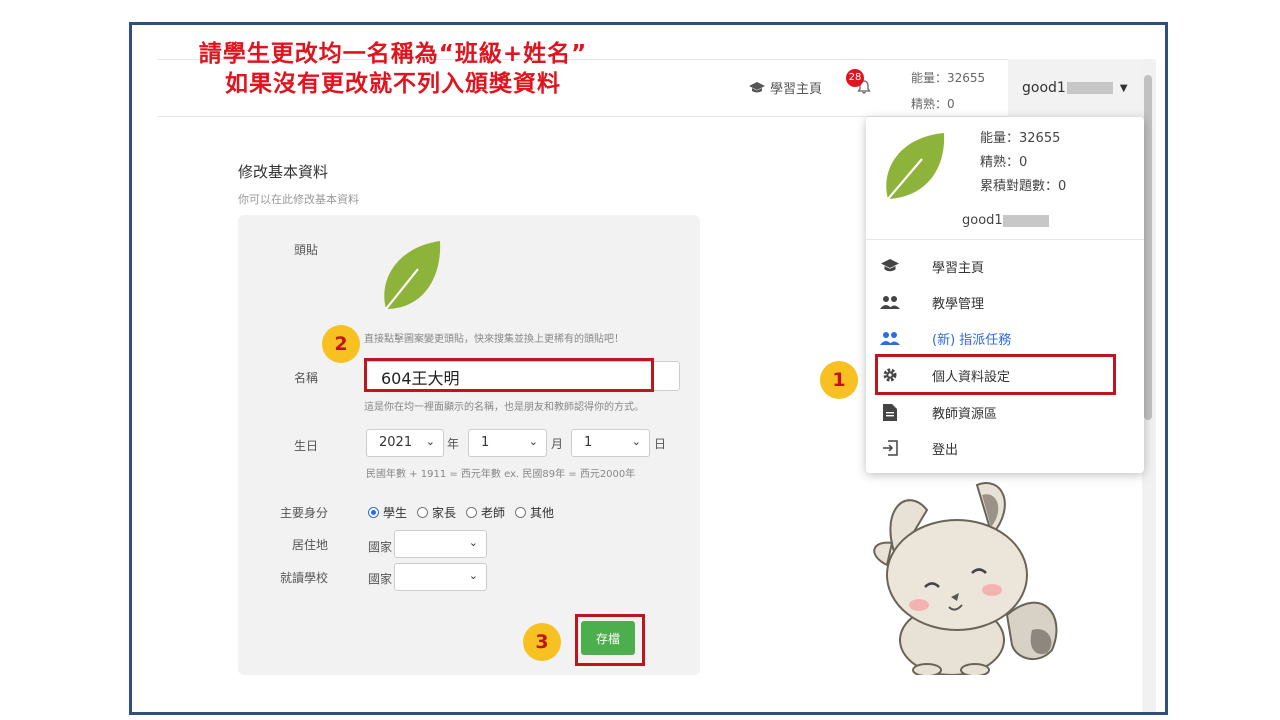 The height and width of the screenshot is (720, 1280). What do you see at coordinates (557, 444) in the screenshot?
I see `month-unit: 月` at bounding box center [557, 444].